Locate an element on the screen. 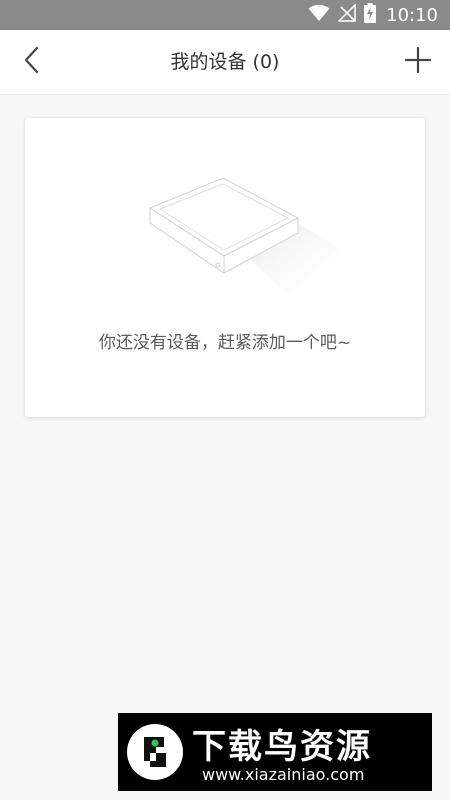 The width and height of the screenshot is (450, 800). status-time: 10:10 is located at coordinates (412, 15).